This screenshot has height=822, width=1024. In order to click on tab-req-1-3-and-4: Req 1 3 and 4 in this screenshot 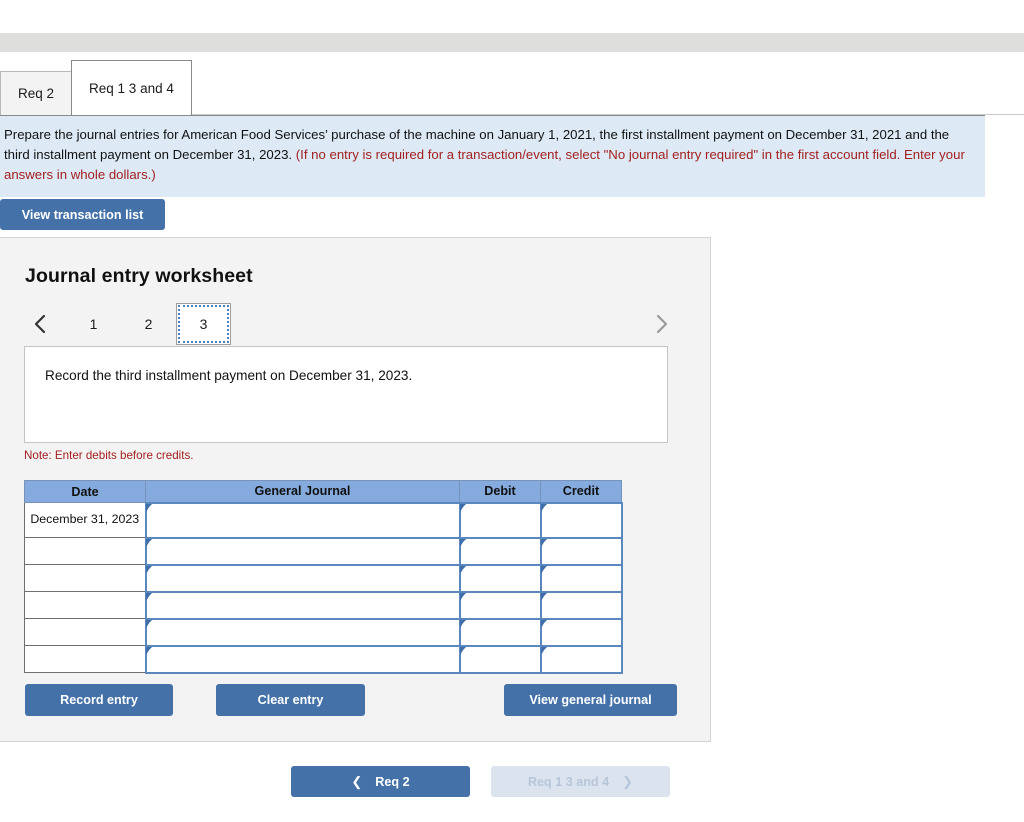, I will do `click(131, 87)`.